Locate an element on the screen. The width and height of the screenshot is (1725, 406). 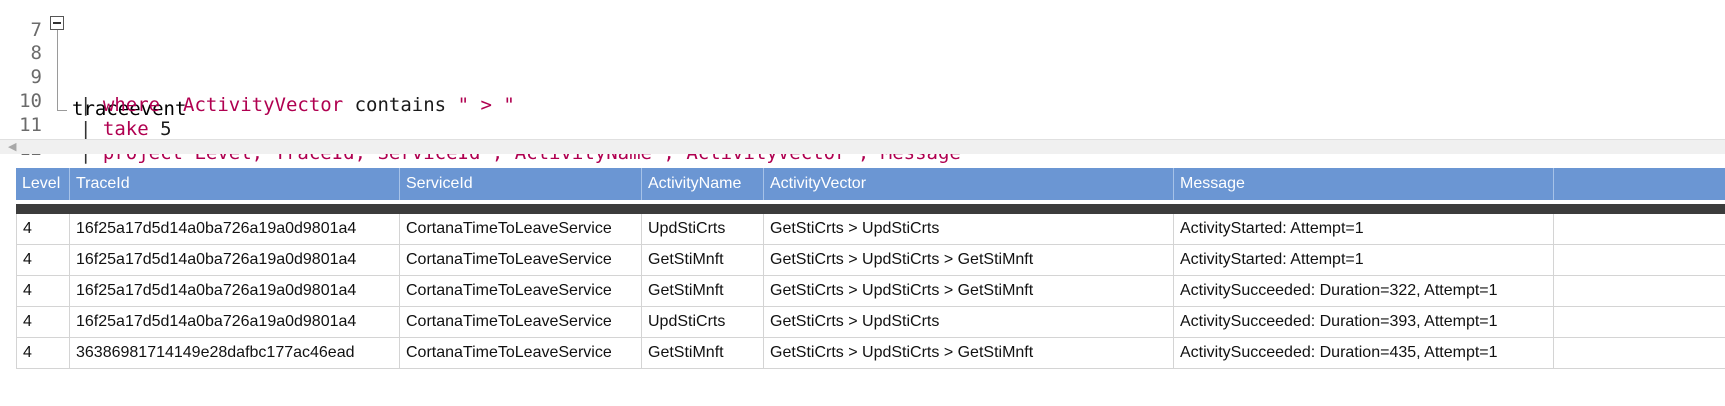
column-header-serviceid: ServiceId is located at coordinates (521, 184).